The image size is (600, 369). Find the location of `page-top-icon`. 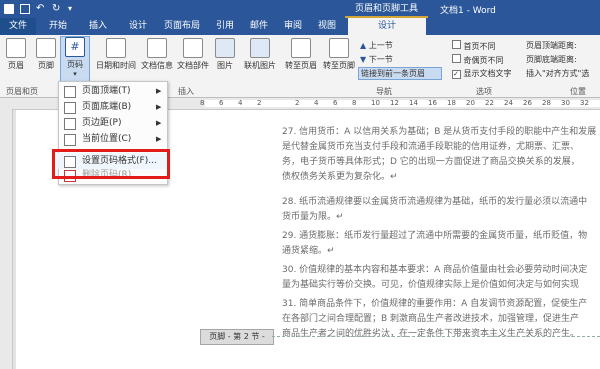

page-top-icon is located at coordinates (70, 92).